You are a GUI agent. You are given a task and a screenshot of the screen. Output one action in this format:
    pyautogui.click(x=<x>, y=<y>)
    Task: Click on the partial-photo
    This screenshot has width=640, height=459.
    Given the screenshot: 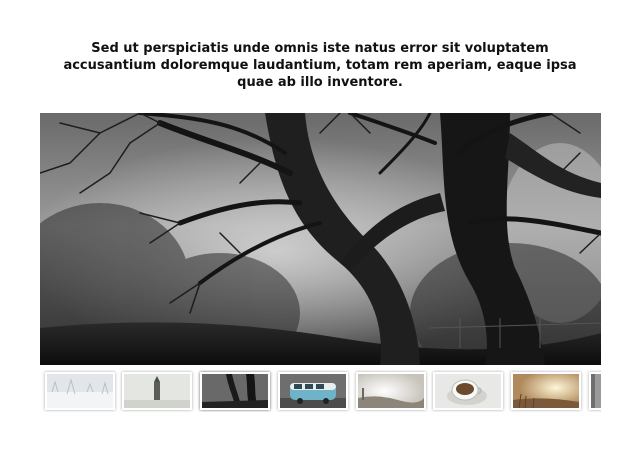 What is the action you would take?
    pyautogui.click(x=596, y=391)
    